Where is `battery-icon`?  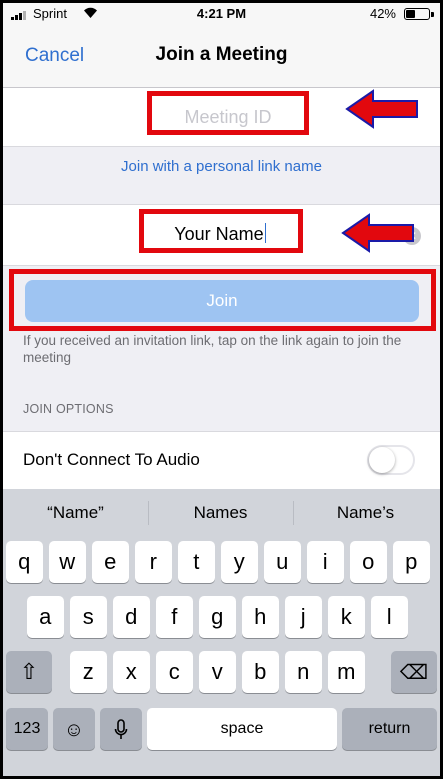 battery-icon is located at coordinates (417, 14).